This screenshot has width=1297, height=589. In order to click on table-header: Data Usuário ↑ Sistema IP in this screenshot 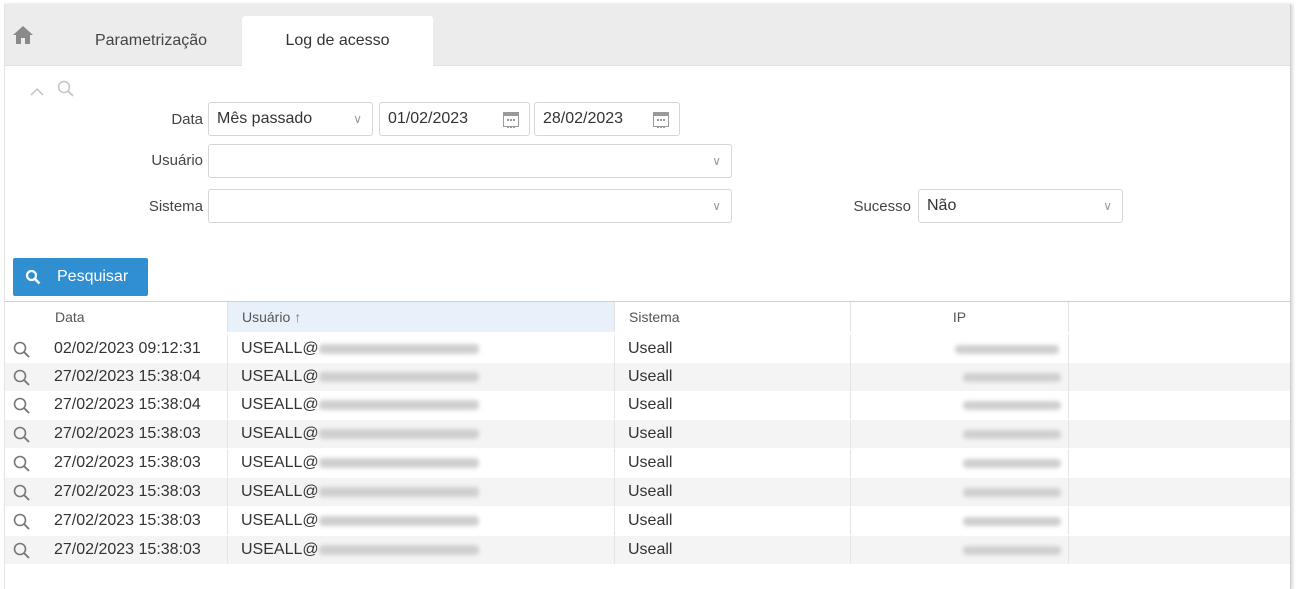, I will do `click(647, 317)`.